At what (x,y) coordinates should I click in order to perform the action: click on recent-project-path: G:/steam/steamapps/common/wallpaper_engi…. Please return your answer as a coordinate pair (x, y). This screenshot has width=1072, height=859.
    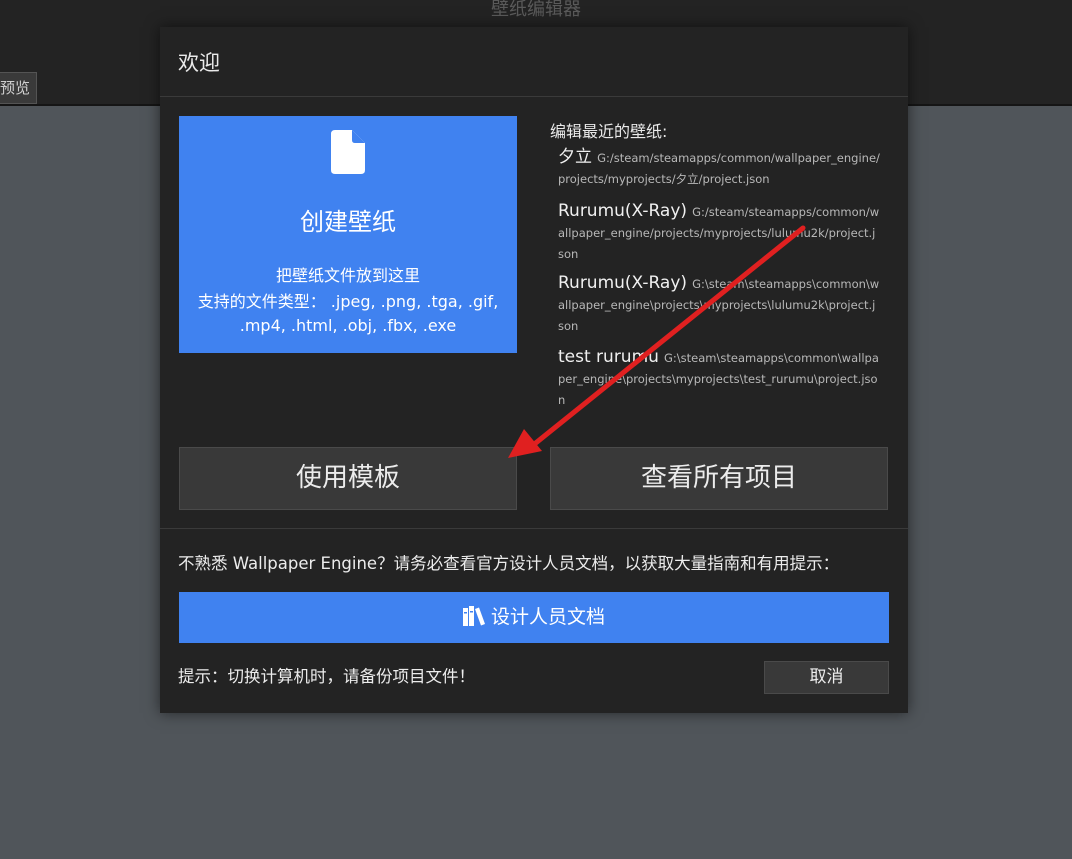
    Looking at the image, I should click on (719, 168).